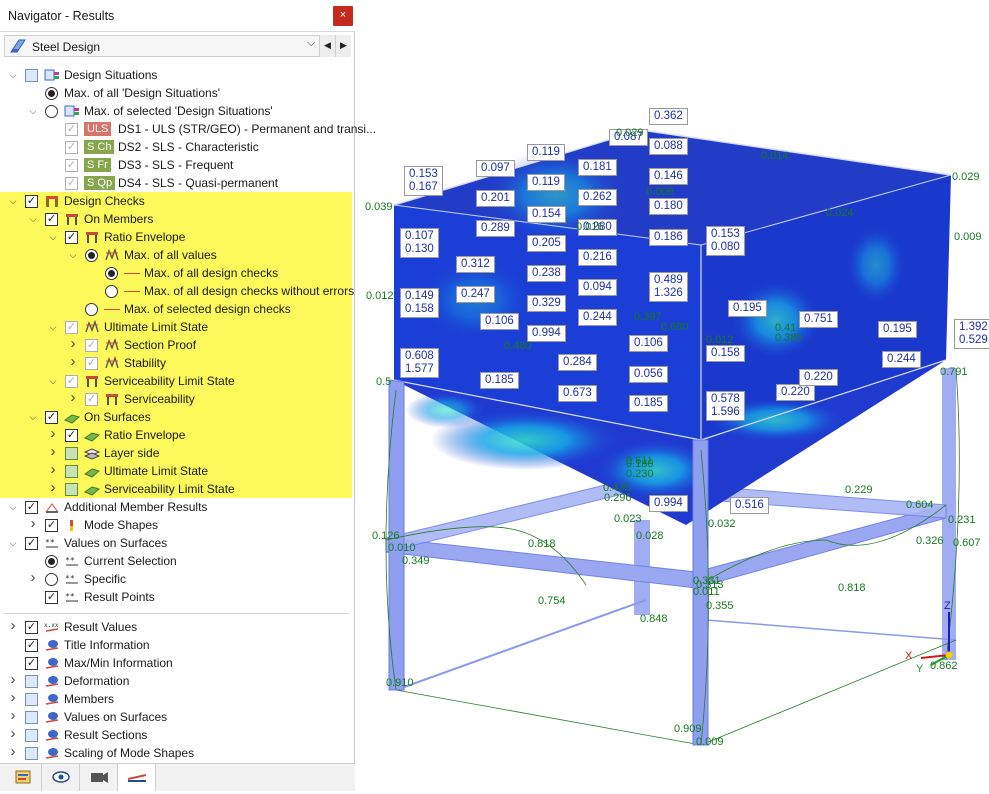  I want to click on tree-item-ds-layer: › Layer side, so click(176, 452).